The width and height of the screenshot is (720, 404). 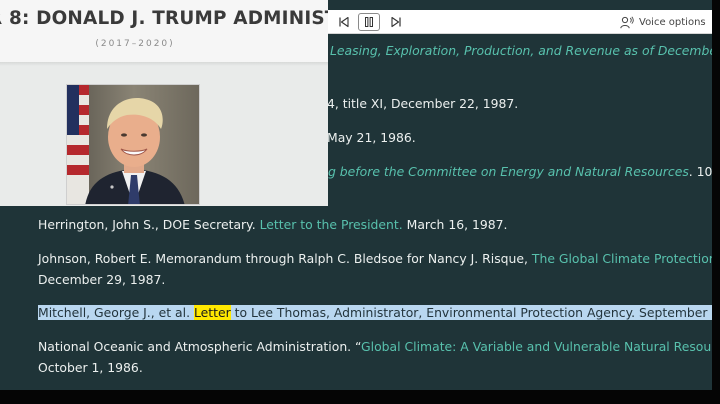 I want to click on next-icon, so click(x=396, y=22).